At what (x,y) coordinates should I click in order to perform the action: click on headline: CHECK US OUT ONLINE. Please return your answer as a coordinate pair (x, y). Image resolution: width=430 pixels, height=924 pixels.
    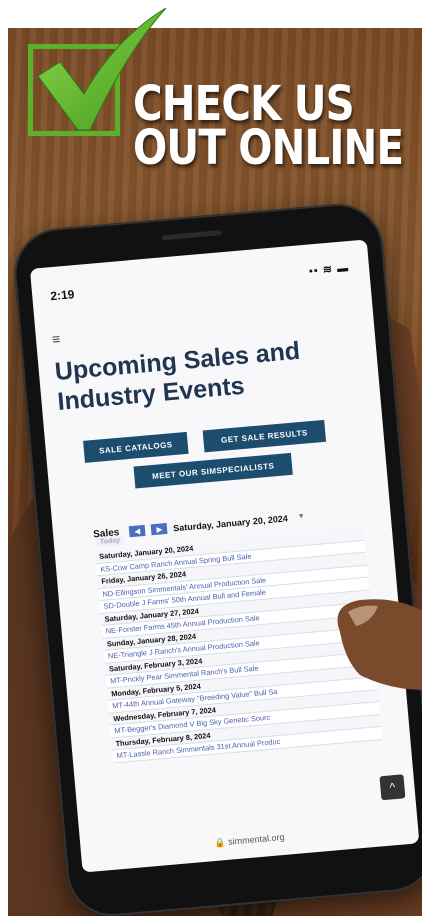
    Looking at the image, I should click on (268, 128).